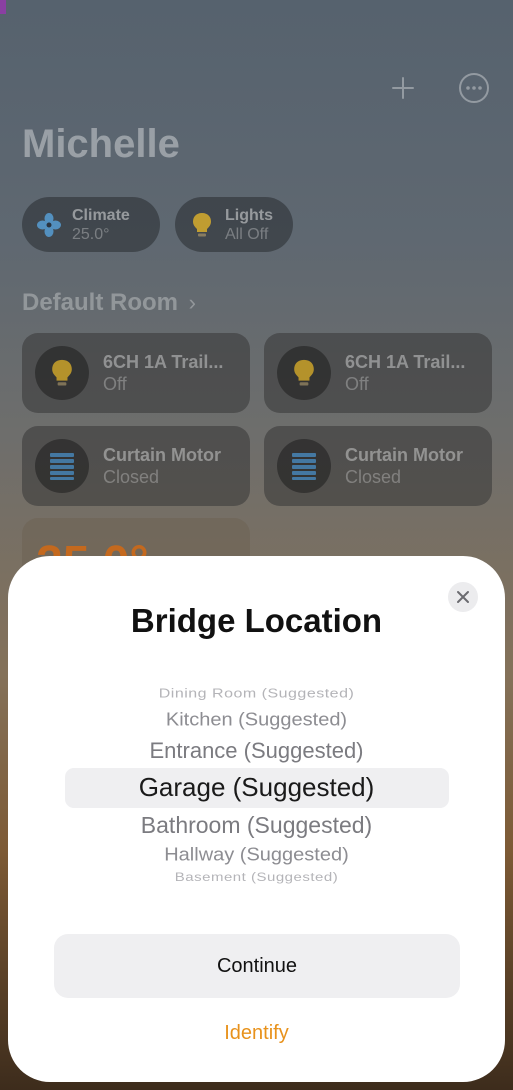  Describe the element at coordinates (3, 7) in the screenshot. I see `corner-indicator` at that location.